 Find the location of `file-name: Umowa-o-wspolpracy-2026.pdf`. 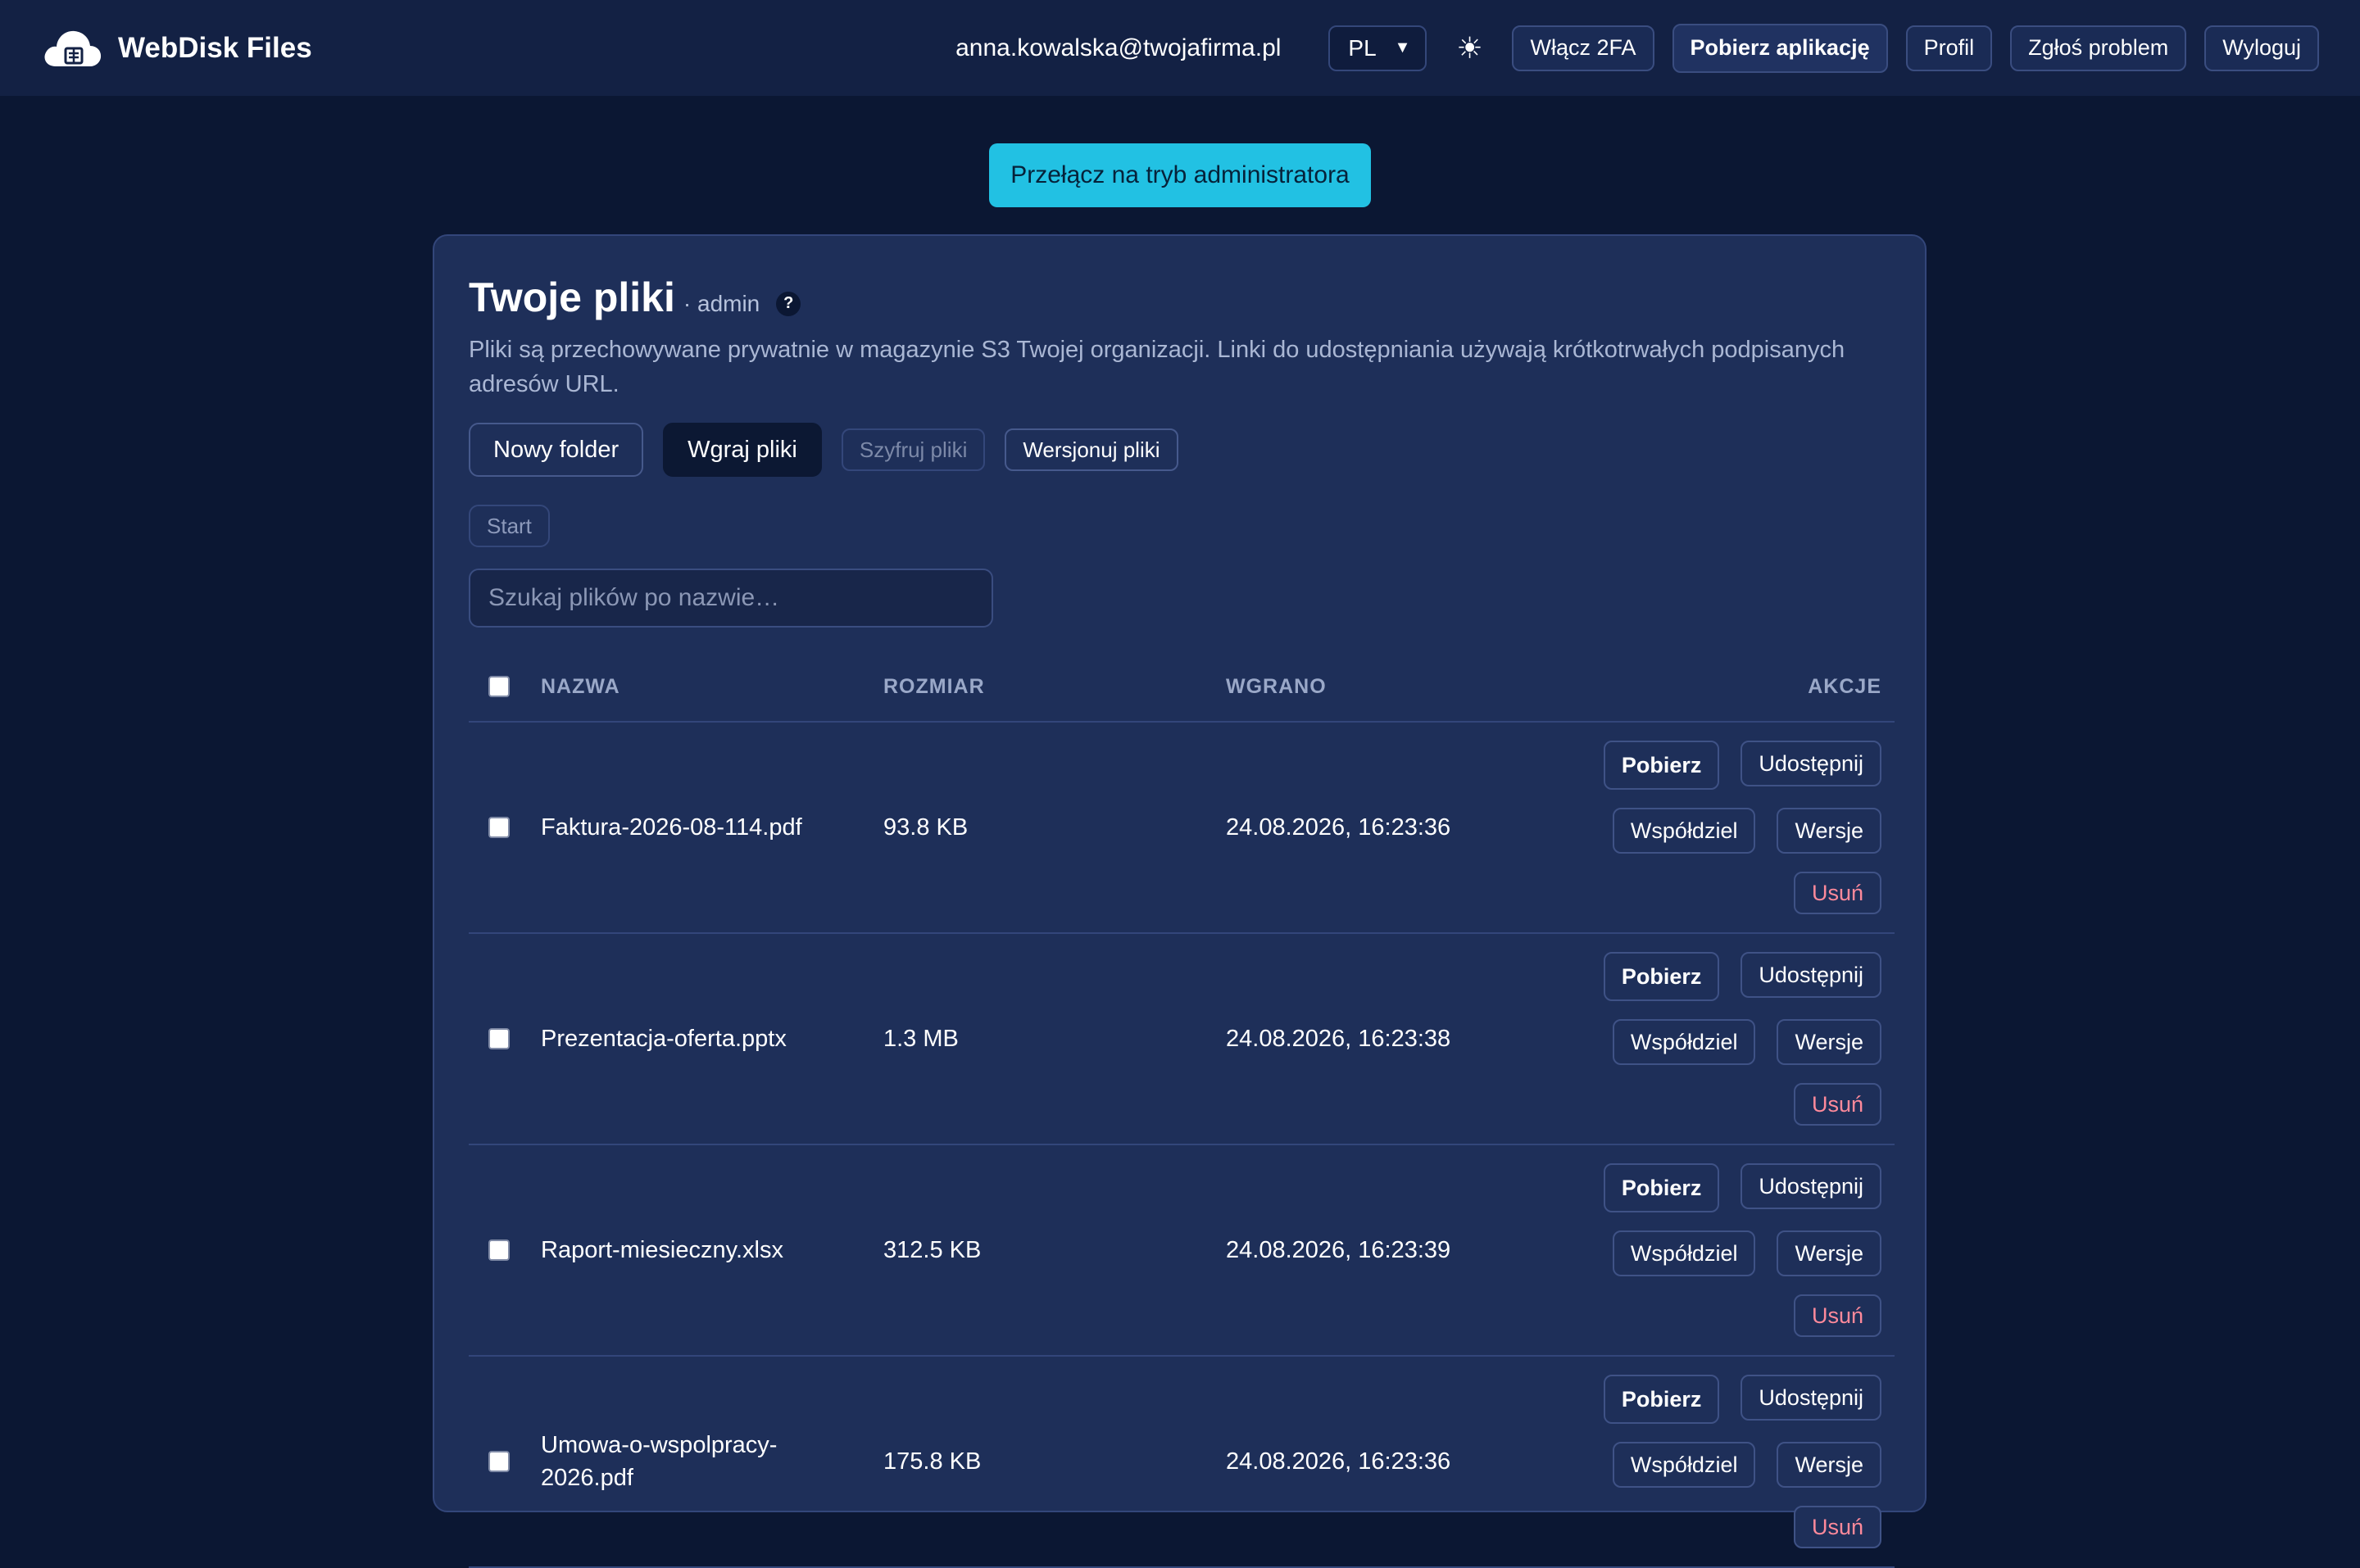

file-name: Umowa-o-wspolpracy-2026.pdf is located at coordinates (712, 1462).